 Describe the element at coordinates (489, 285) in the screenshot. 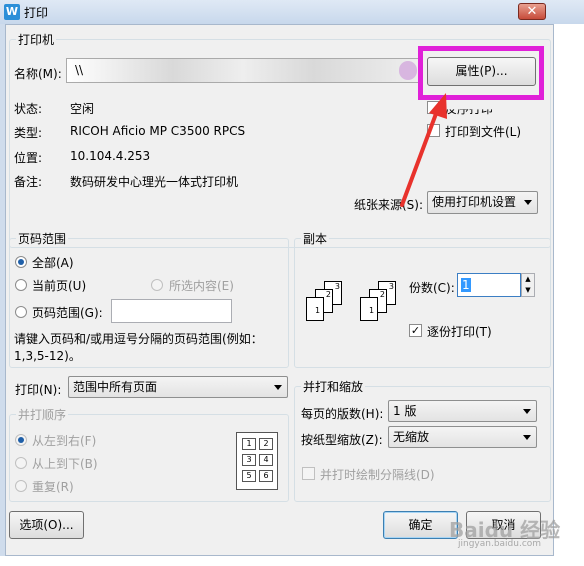

I see `copies-count-input: 1` at that location.